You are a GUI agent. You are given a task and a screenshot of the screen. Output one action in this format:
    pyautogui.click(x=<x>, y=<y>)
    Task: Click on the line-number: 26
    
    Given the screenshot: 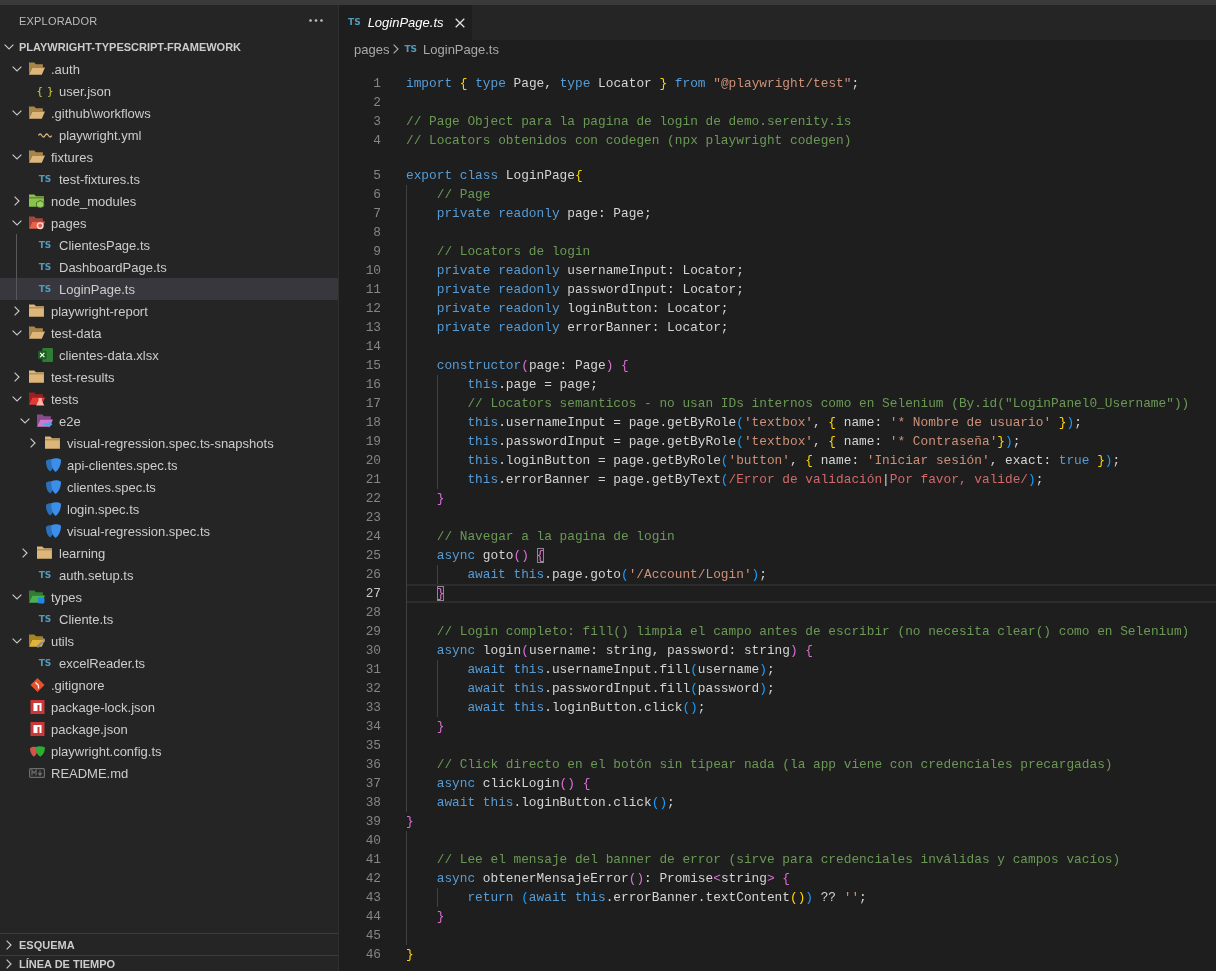 What is the action you would take?
    pyautogui.click(x=373, y=574)
    